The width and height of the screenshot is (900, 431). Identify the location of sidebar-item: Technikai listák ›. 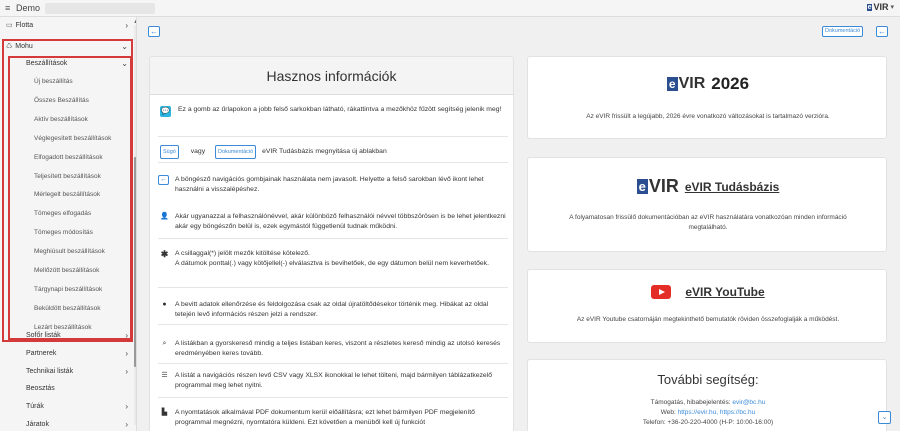
(66, 371).